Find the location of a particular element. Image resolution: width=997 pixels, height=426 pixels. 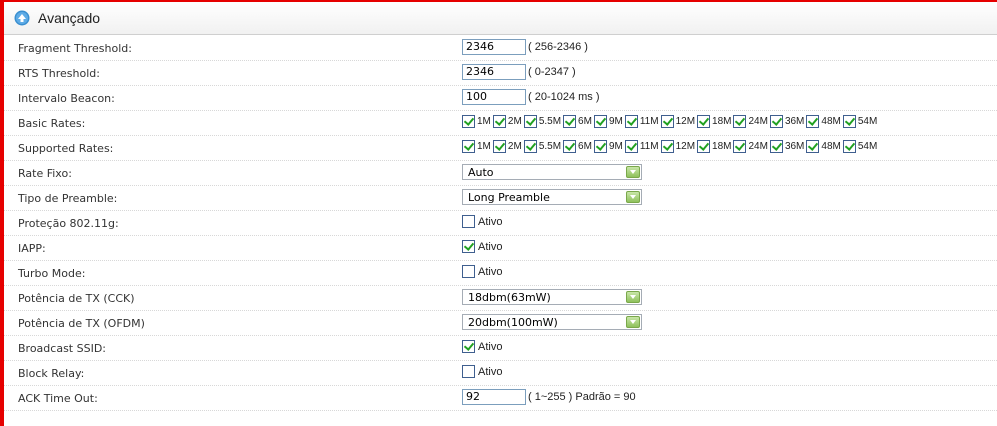

basic-rate-item: 48M is located at coordinates (823, 121).